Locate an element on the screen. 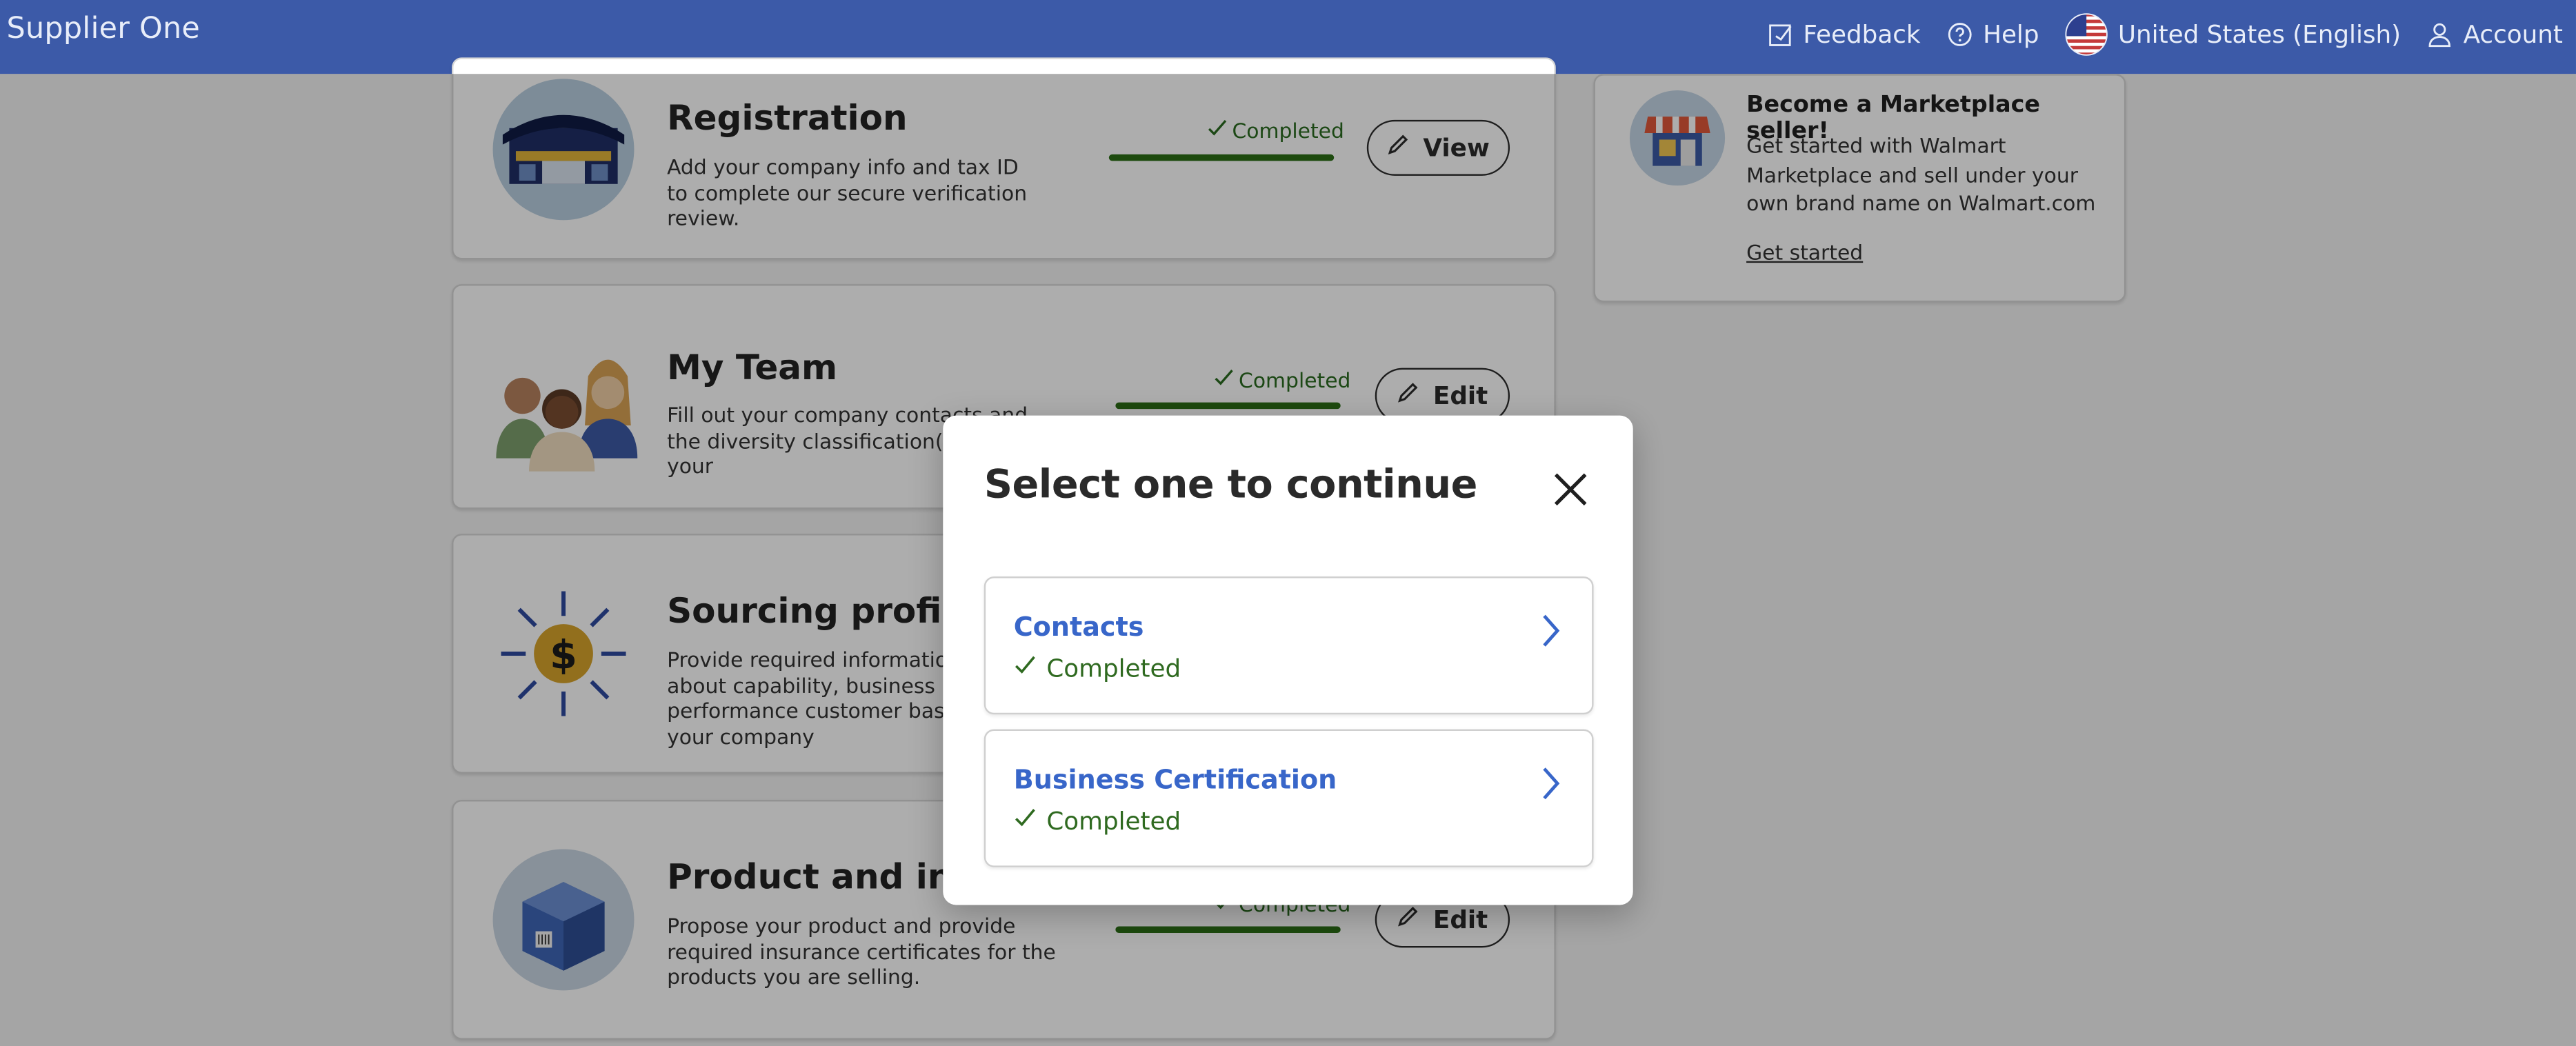  option-title: Contacts is located at coordinates (1078, 627).